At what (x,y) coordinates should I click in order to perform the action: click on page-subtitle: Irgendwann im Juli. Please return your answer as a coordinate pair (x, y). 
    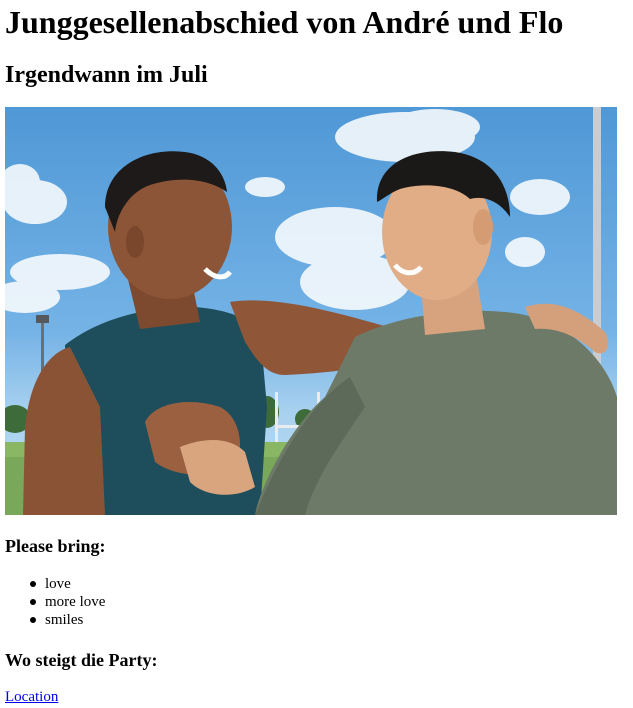
    Looking at the image, I should click on (106, 75).